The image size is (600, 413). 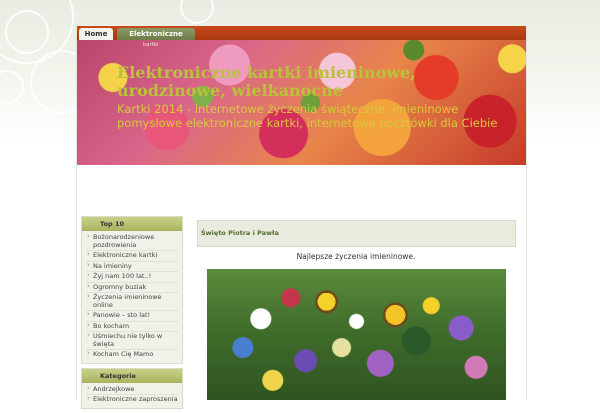 I want to click on tab-caption: kartki, so click(x=151, y=45).